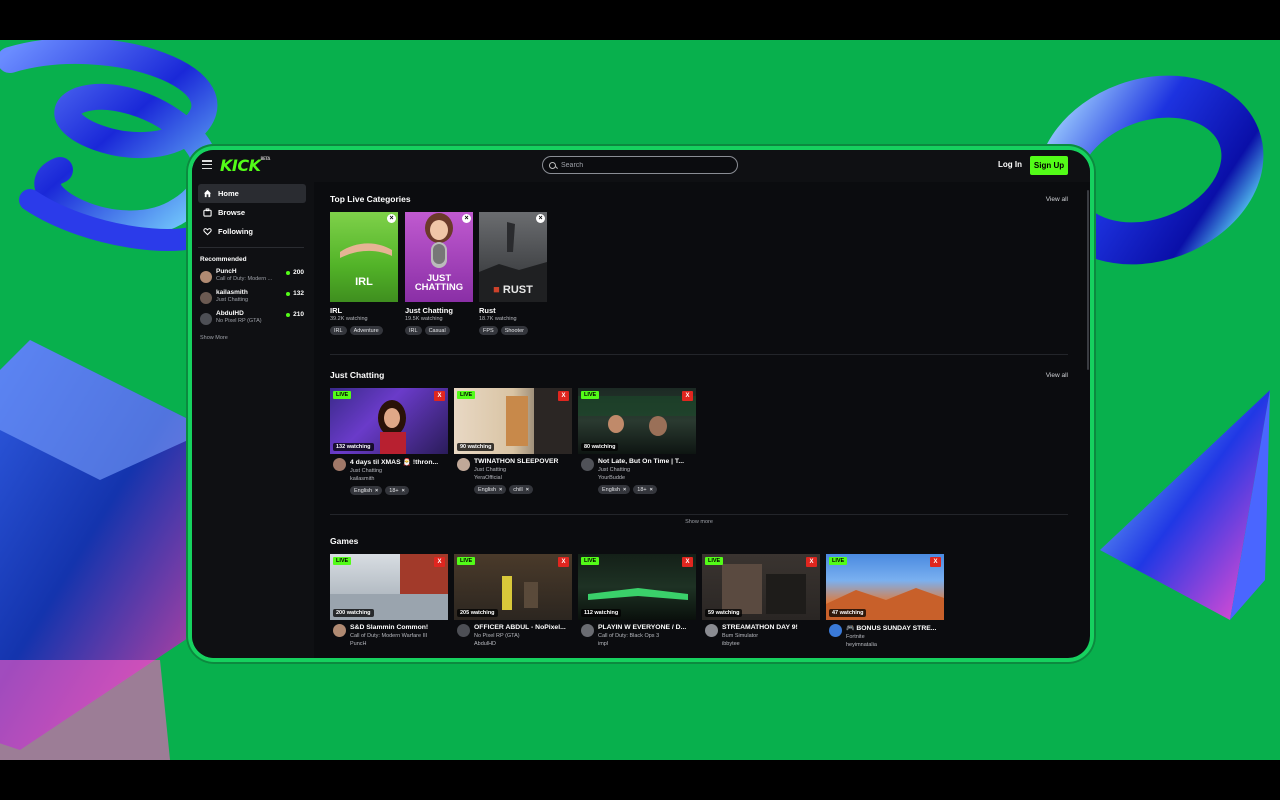  Describe the element at coordinates (523, 644) in the screenshot. I see `stream-user: AbdulHD` at that location.